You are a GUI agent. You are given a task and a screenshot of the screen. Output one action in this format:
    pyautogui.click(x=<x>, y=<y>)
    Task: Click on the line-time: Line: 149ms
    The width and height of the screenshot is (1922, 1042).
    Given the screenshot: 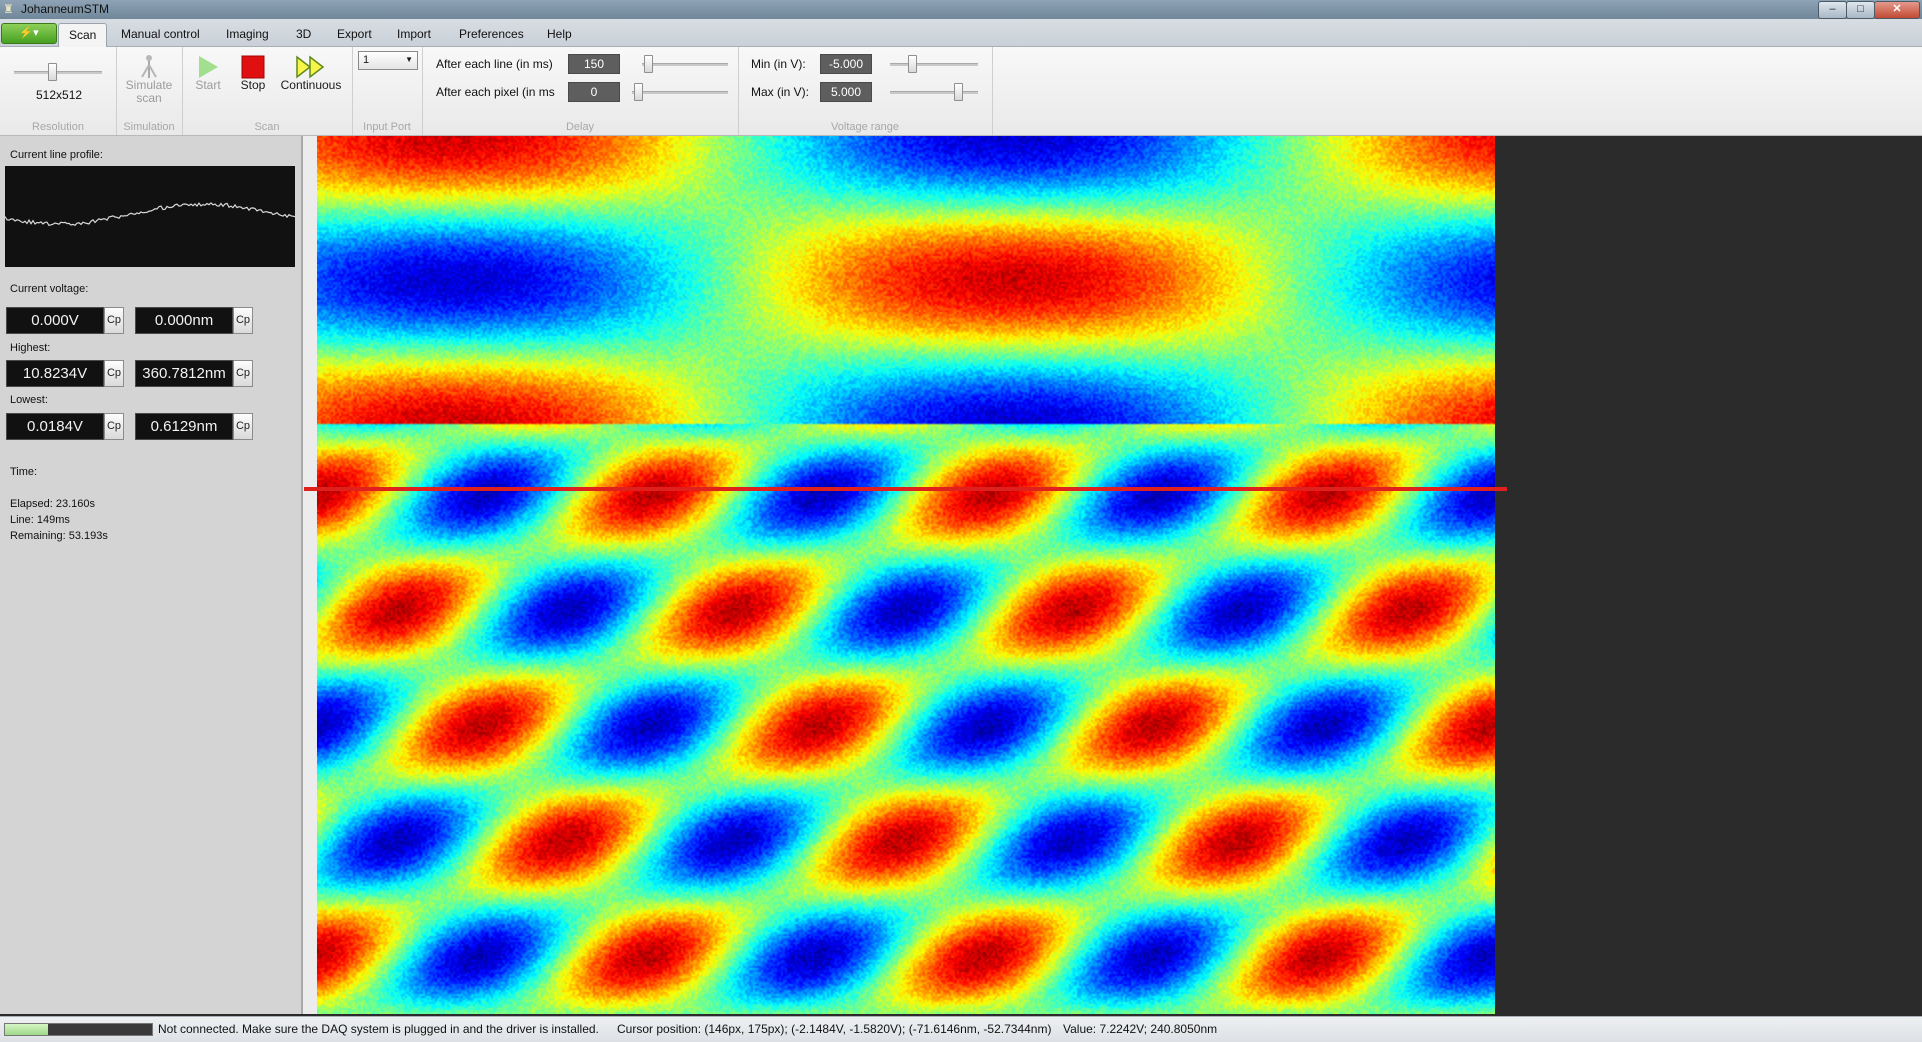 What is the action you would take?
    pyautogui.click(x=40, y=520)
    